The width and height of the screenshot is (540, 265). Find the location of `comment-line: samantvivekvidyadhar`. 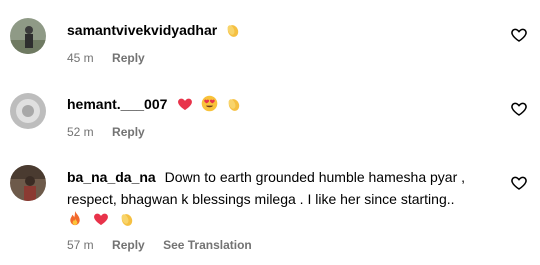

comment-line: samantvivekvidyadhar is located at coordinates (283, 30).